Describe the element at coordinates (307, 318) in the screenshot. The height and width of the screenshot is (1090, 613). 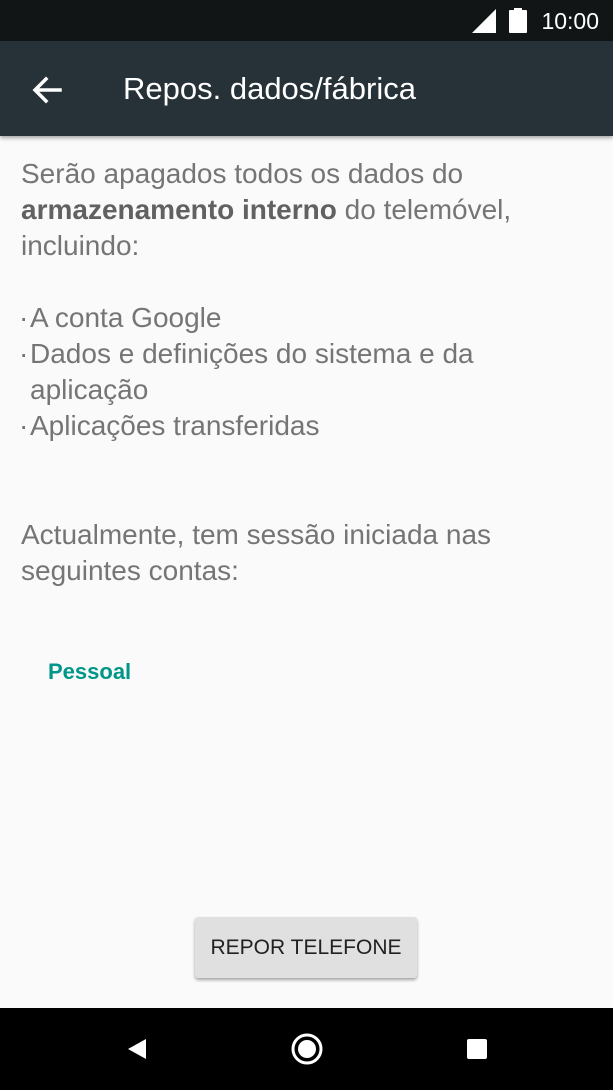
I see `list-item: A conta Google` at that location.